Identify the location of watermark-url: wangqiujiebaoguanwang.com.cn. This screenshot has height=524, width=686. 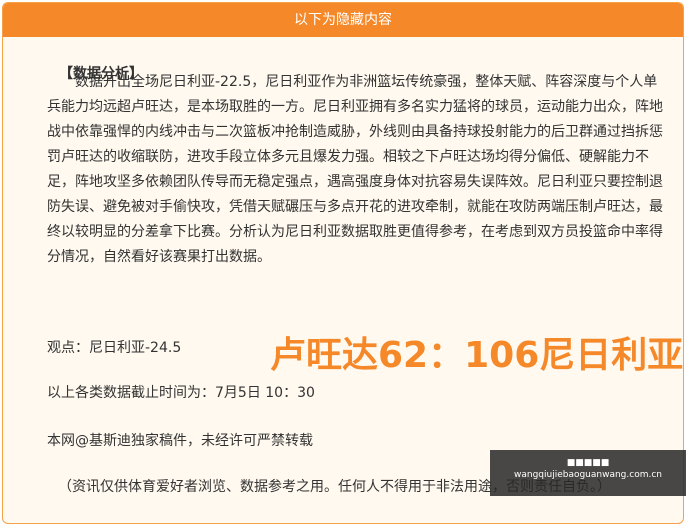
(587, 475).